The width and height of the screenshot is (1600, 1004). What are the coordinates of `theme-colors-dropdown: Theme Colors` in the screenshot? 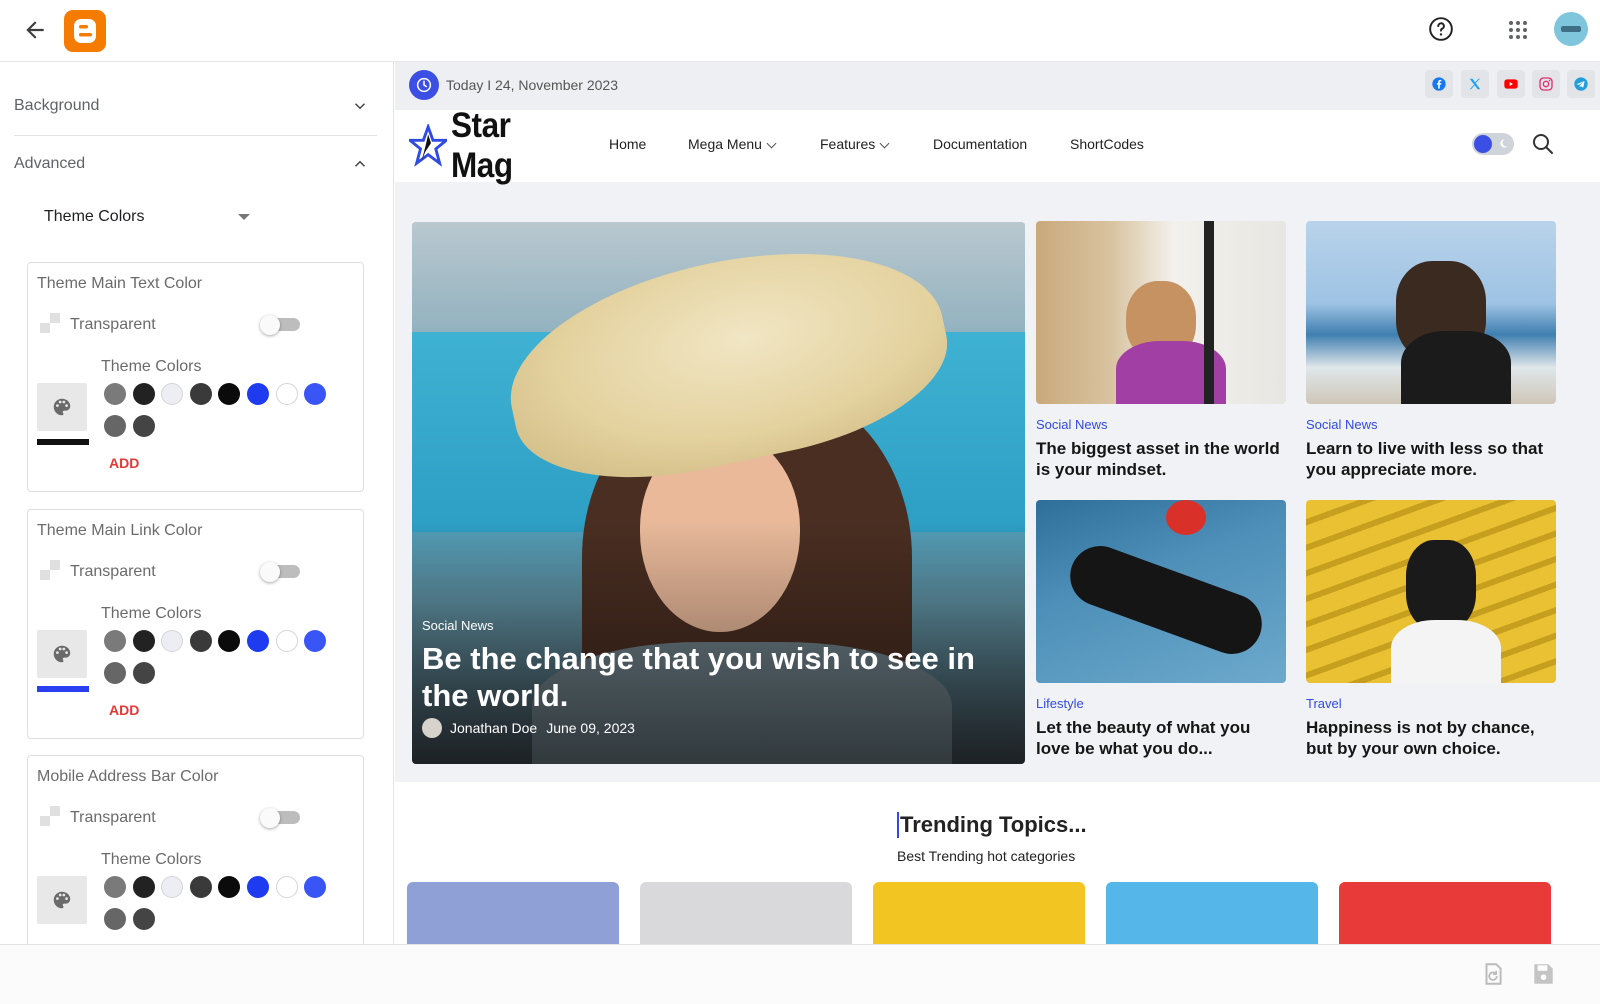 It's located at (149, 217).